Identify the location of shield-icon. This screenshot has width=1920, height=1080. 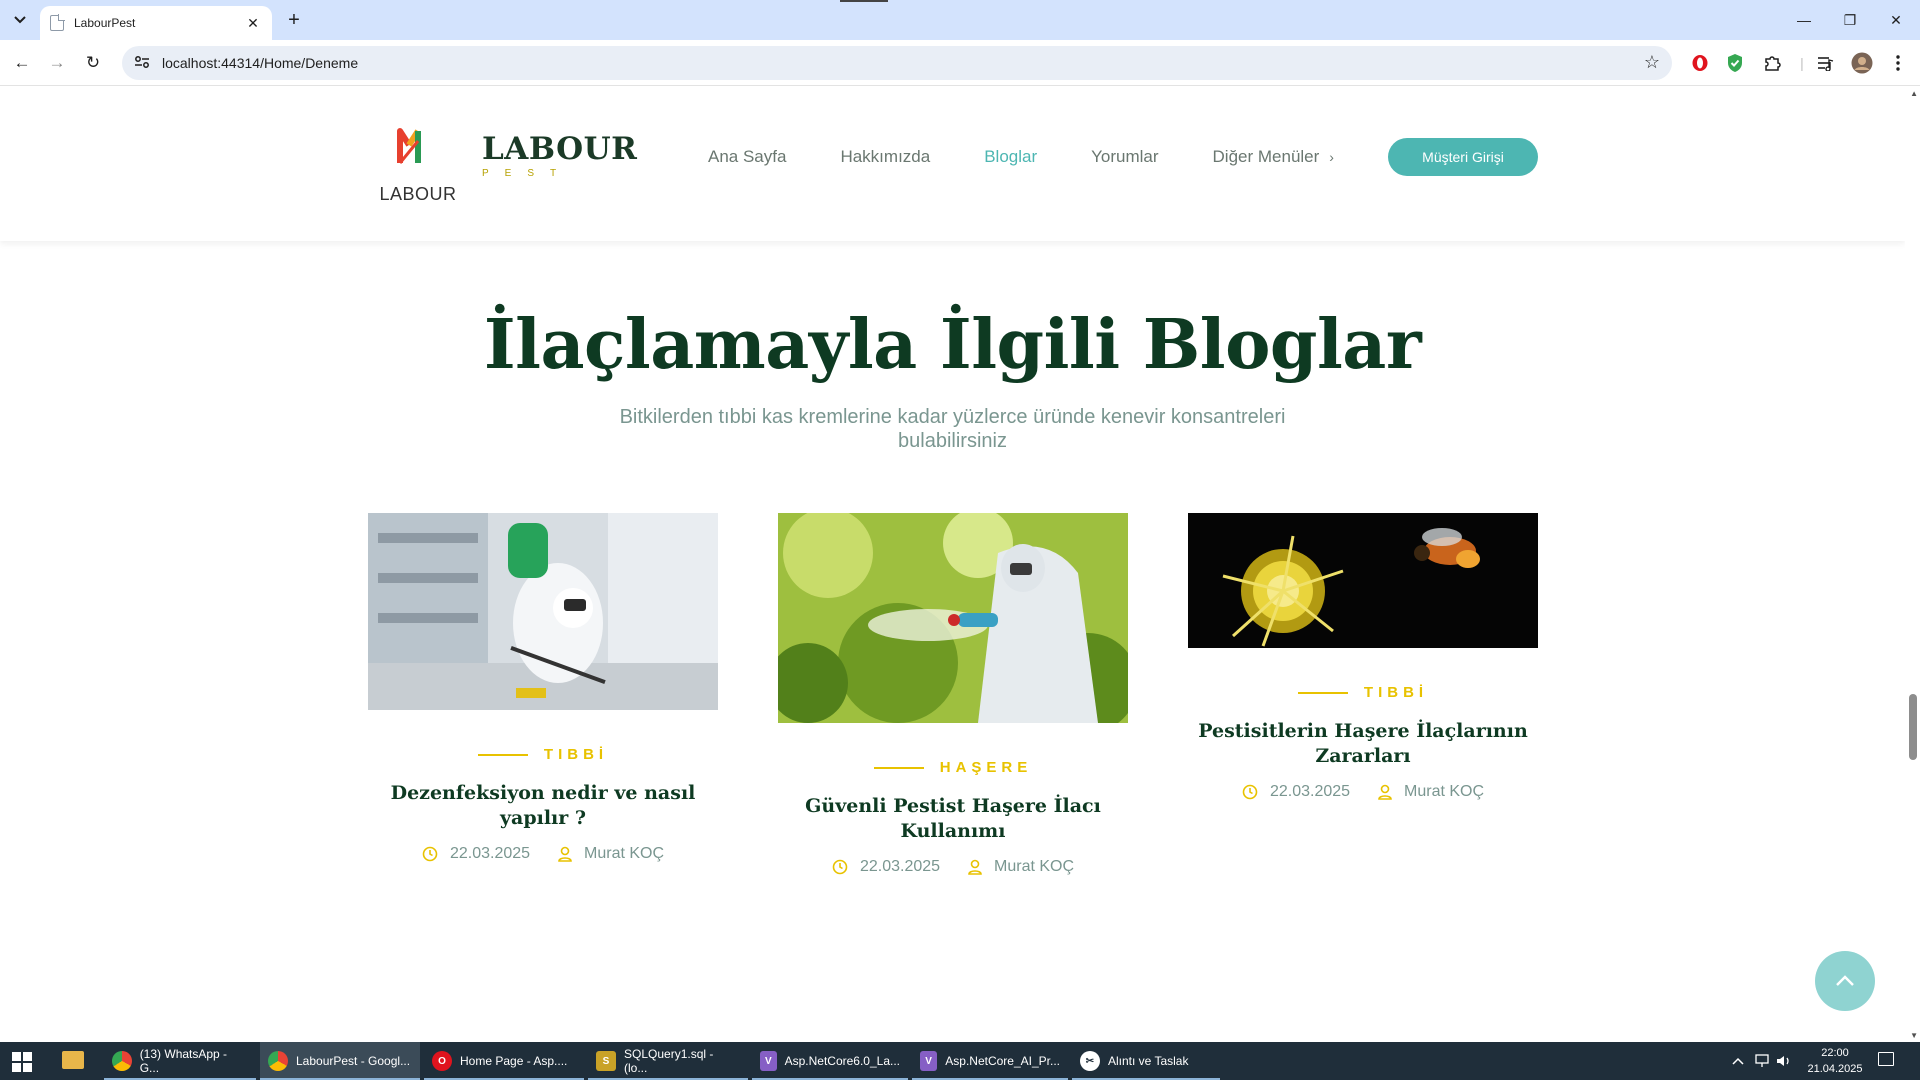
(1735, 63).